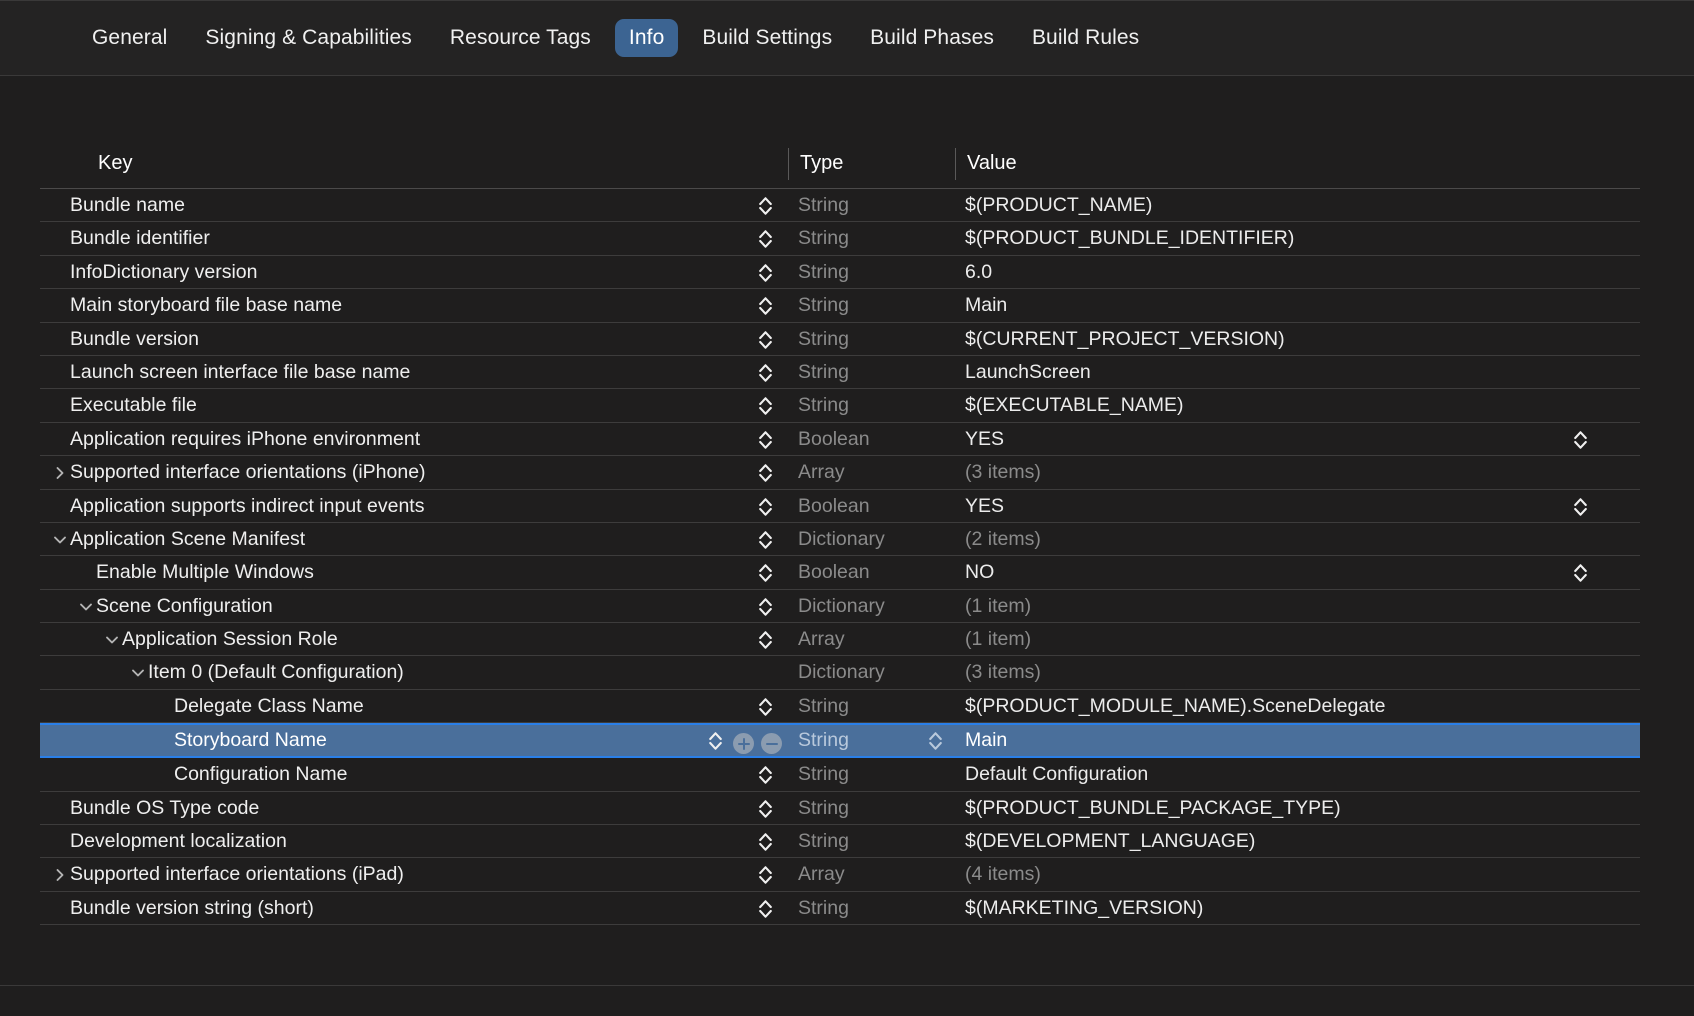 The image size is (1694, 1016). Describe the element at coordinates (133, 405) in the screenshot. I see `row-key-label: Executable file` at that location.